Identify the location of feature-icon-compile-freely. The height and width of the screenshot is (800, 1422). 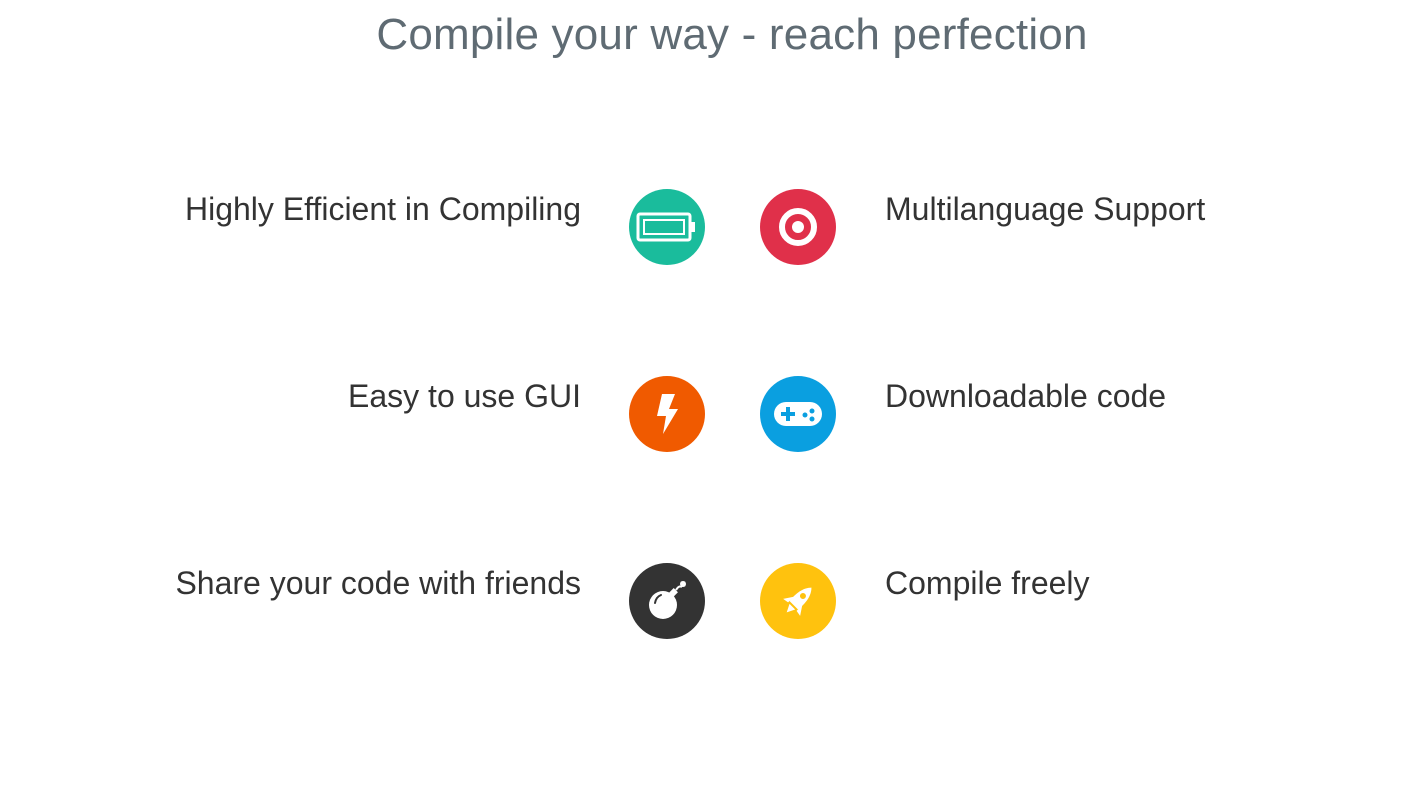
(798, 601).